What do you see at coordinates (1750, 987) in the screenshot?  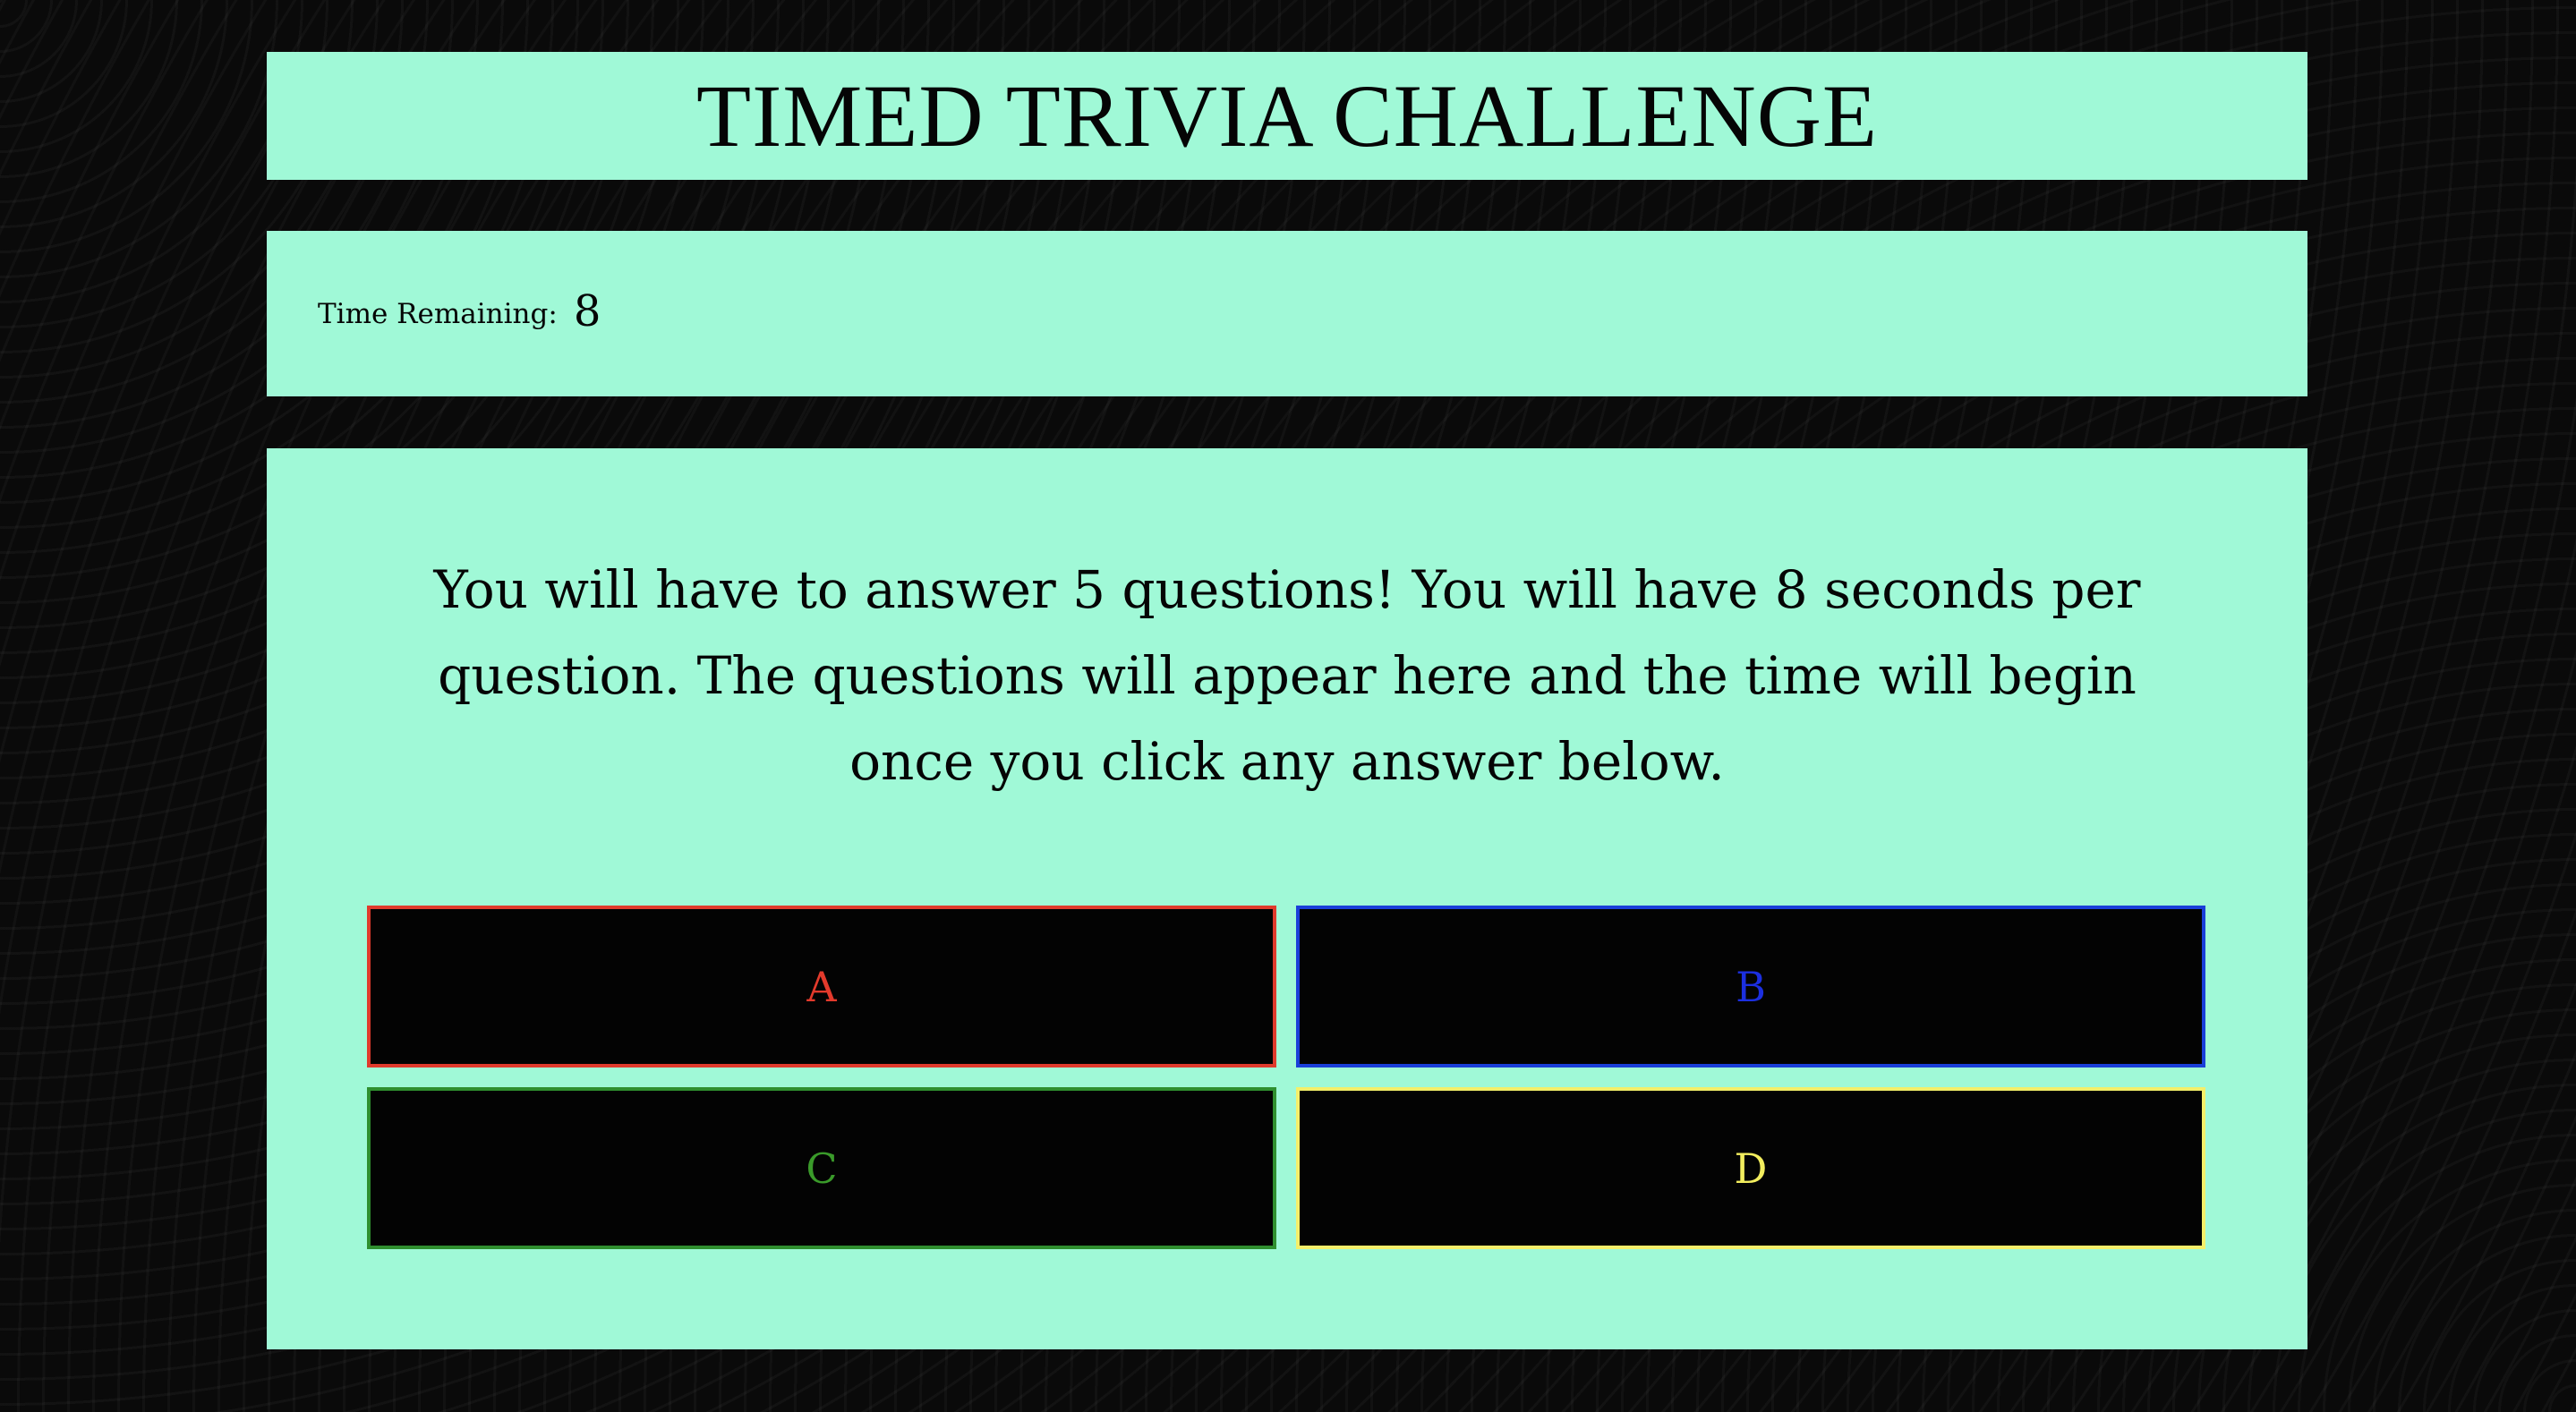 I see `answer-button-b: B` at bounding box center [1750, 987].